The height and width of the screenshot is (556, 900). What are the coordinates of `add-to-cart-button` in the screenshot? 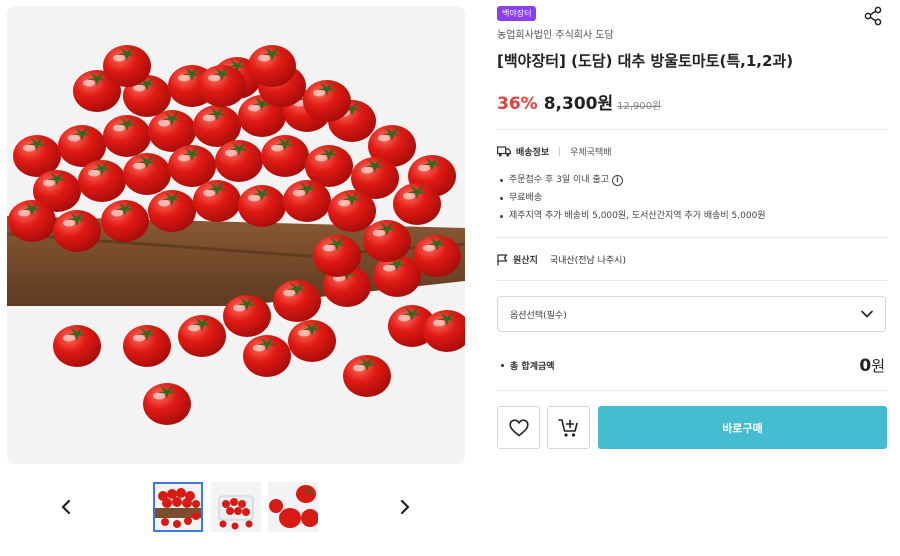 It's located at (568, 427).